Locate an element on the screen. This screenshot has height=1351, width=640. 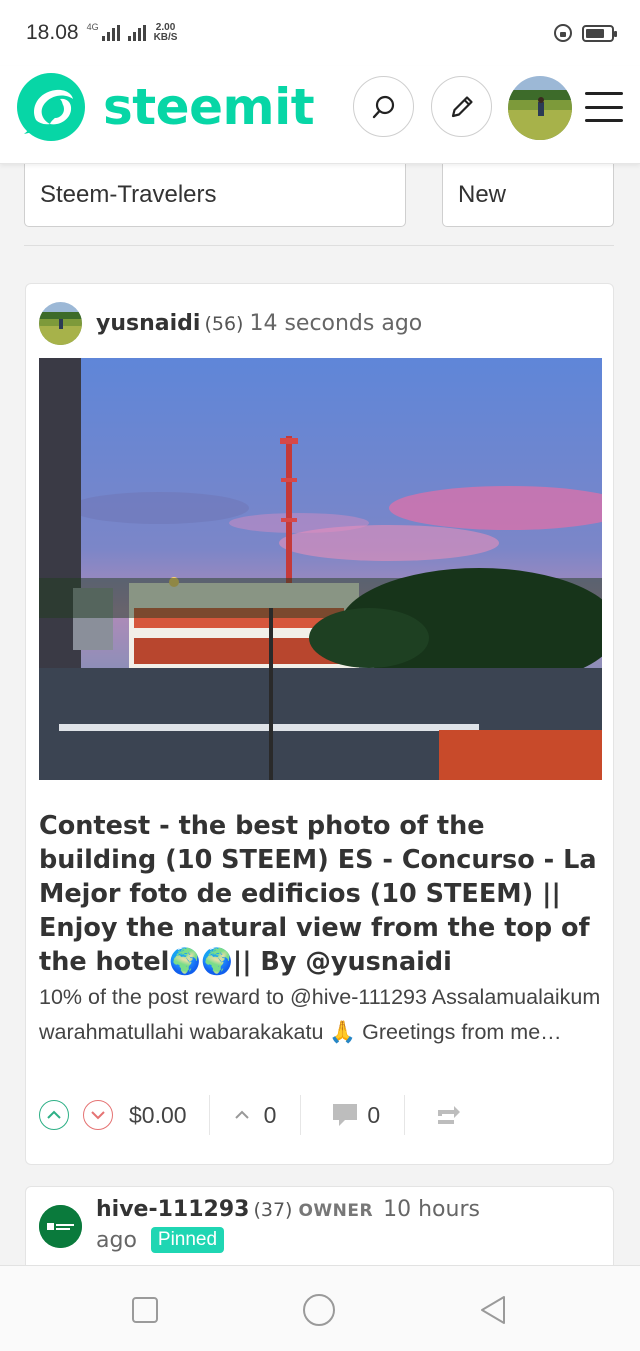
author-avatar is located at coordinates (60, 323).